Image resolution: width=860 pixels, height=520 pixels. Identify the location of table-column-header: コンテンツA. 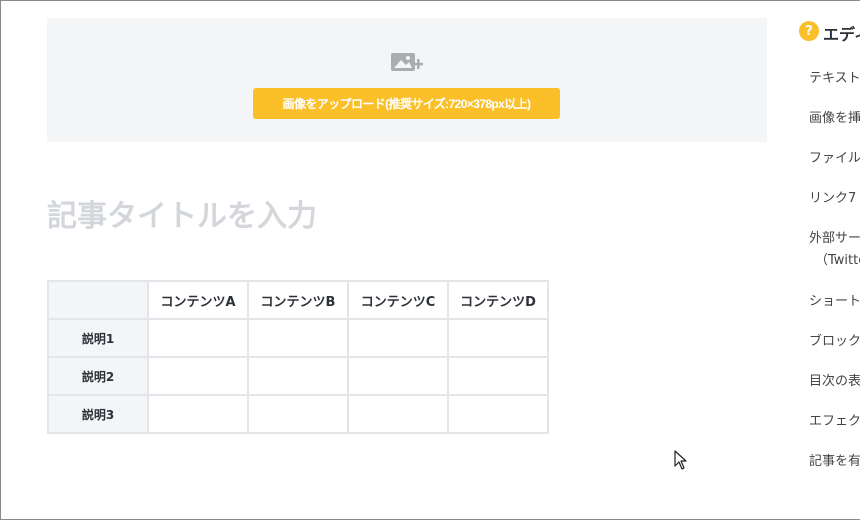
(198, 300).